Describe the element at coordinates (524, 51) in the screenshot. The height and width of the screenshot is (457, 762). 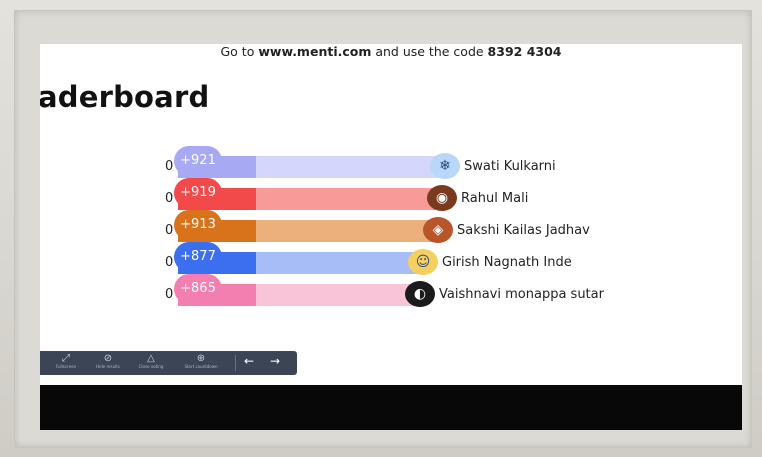
I see `join-code: 8392 4304` at that location.